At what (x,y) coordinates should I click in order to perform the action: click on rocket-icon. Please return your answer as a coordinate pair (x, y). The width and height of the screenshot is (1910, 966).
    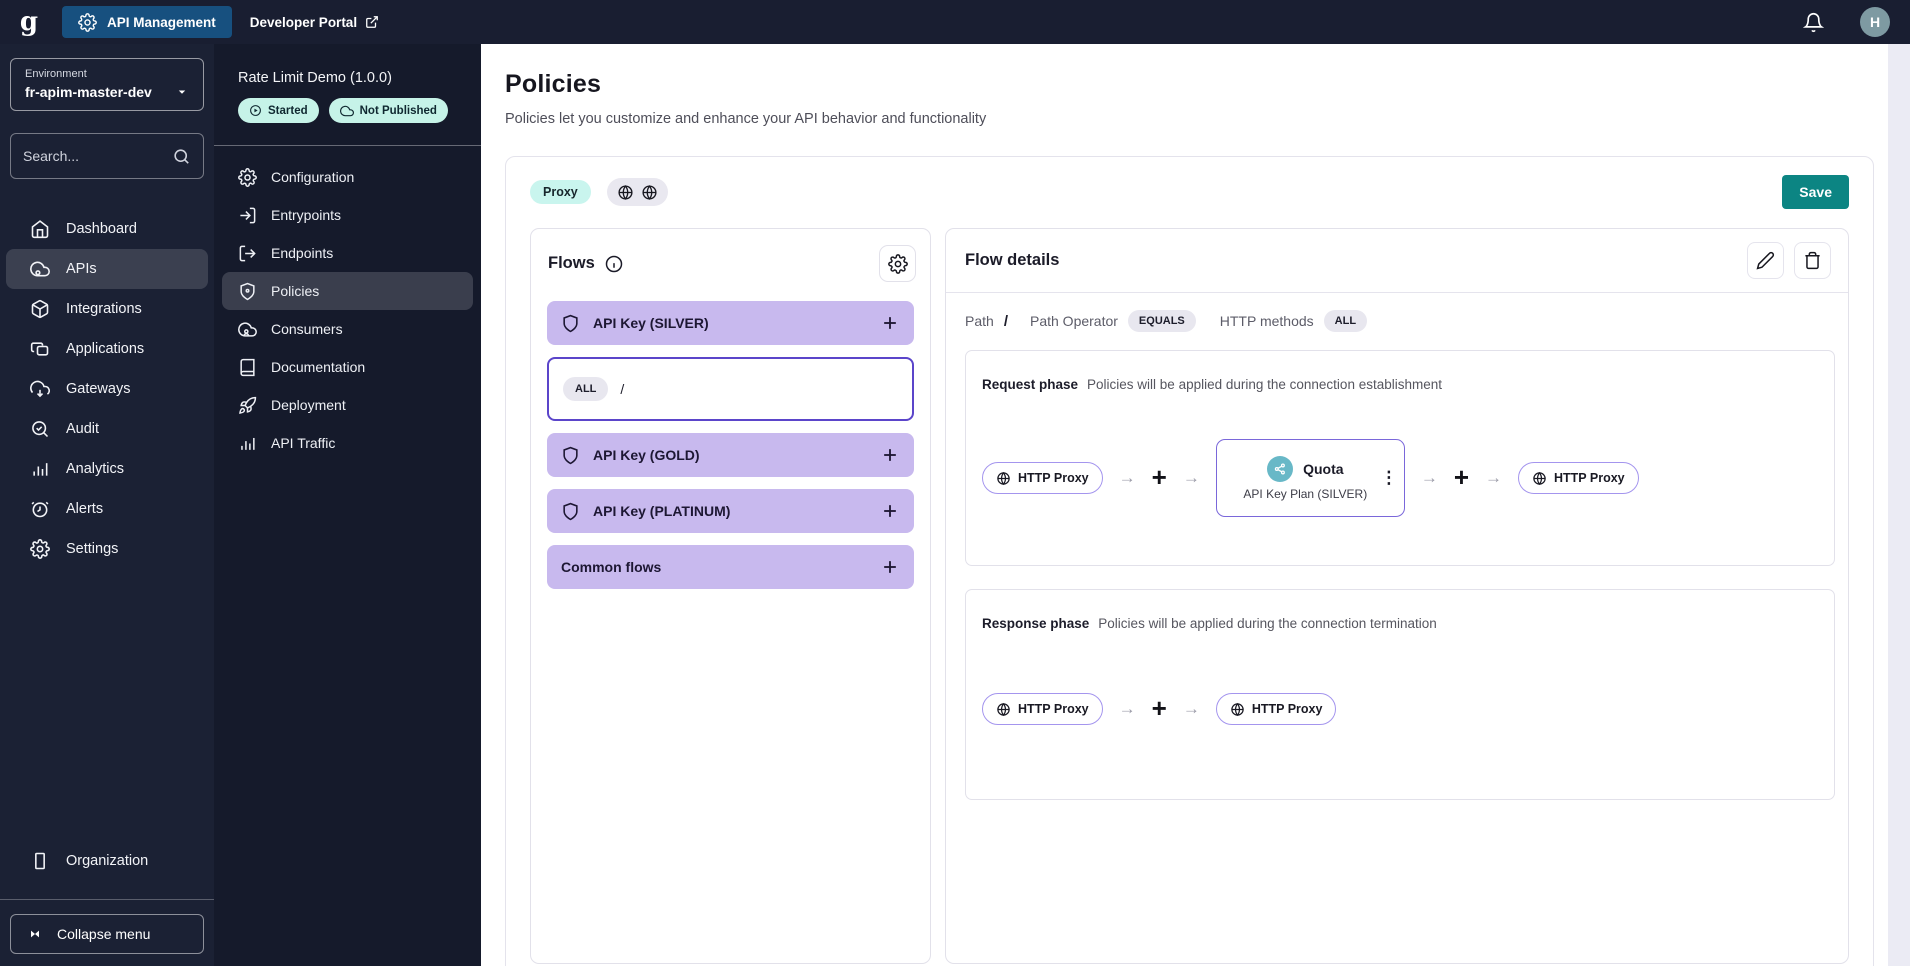
    Looking at the image, I should click on (247, 405).